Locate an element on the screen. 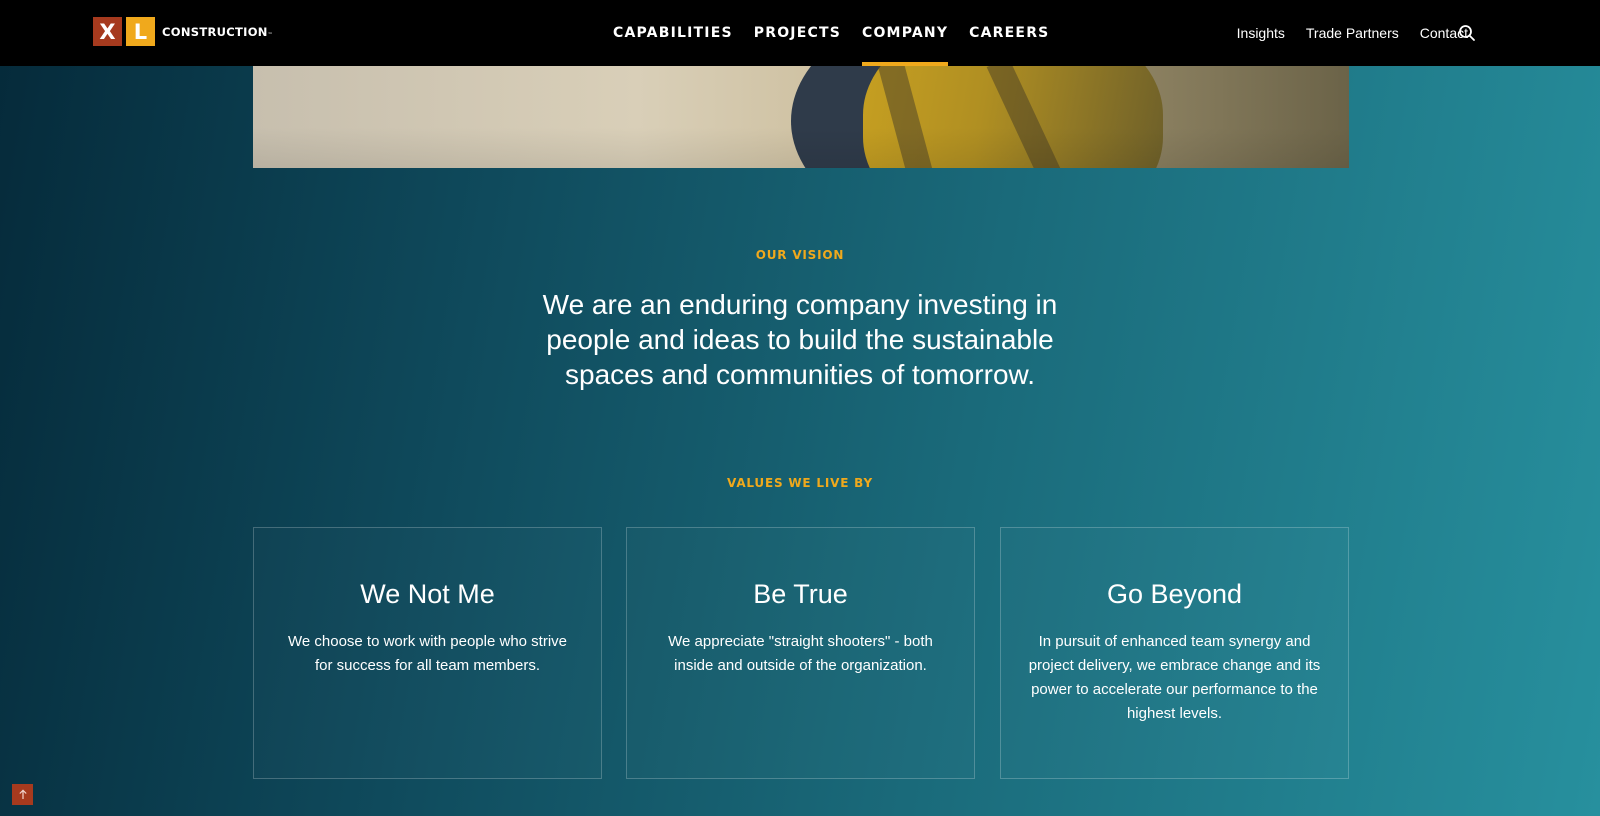 This screenshot has width=1600, height=816. arrow-up-icon is located at coordinates (22, 794).